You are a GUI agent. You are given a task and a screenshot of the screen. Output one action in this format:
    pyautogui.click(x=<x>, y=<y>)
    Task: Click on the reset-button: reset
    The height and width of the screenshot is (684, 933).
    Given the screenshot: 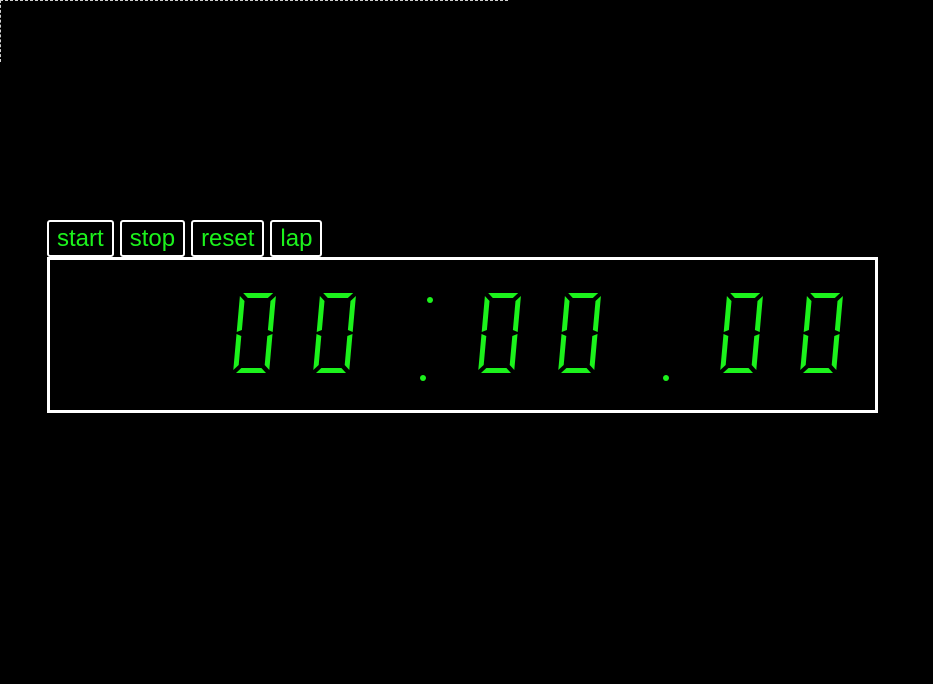 What is the action you would take?
    pyautogui.click(x=228, y=238)
    